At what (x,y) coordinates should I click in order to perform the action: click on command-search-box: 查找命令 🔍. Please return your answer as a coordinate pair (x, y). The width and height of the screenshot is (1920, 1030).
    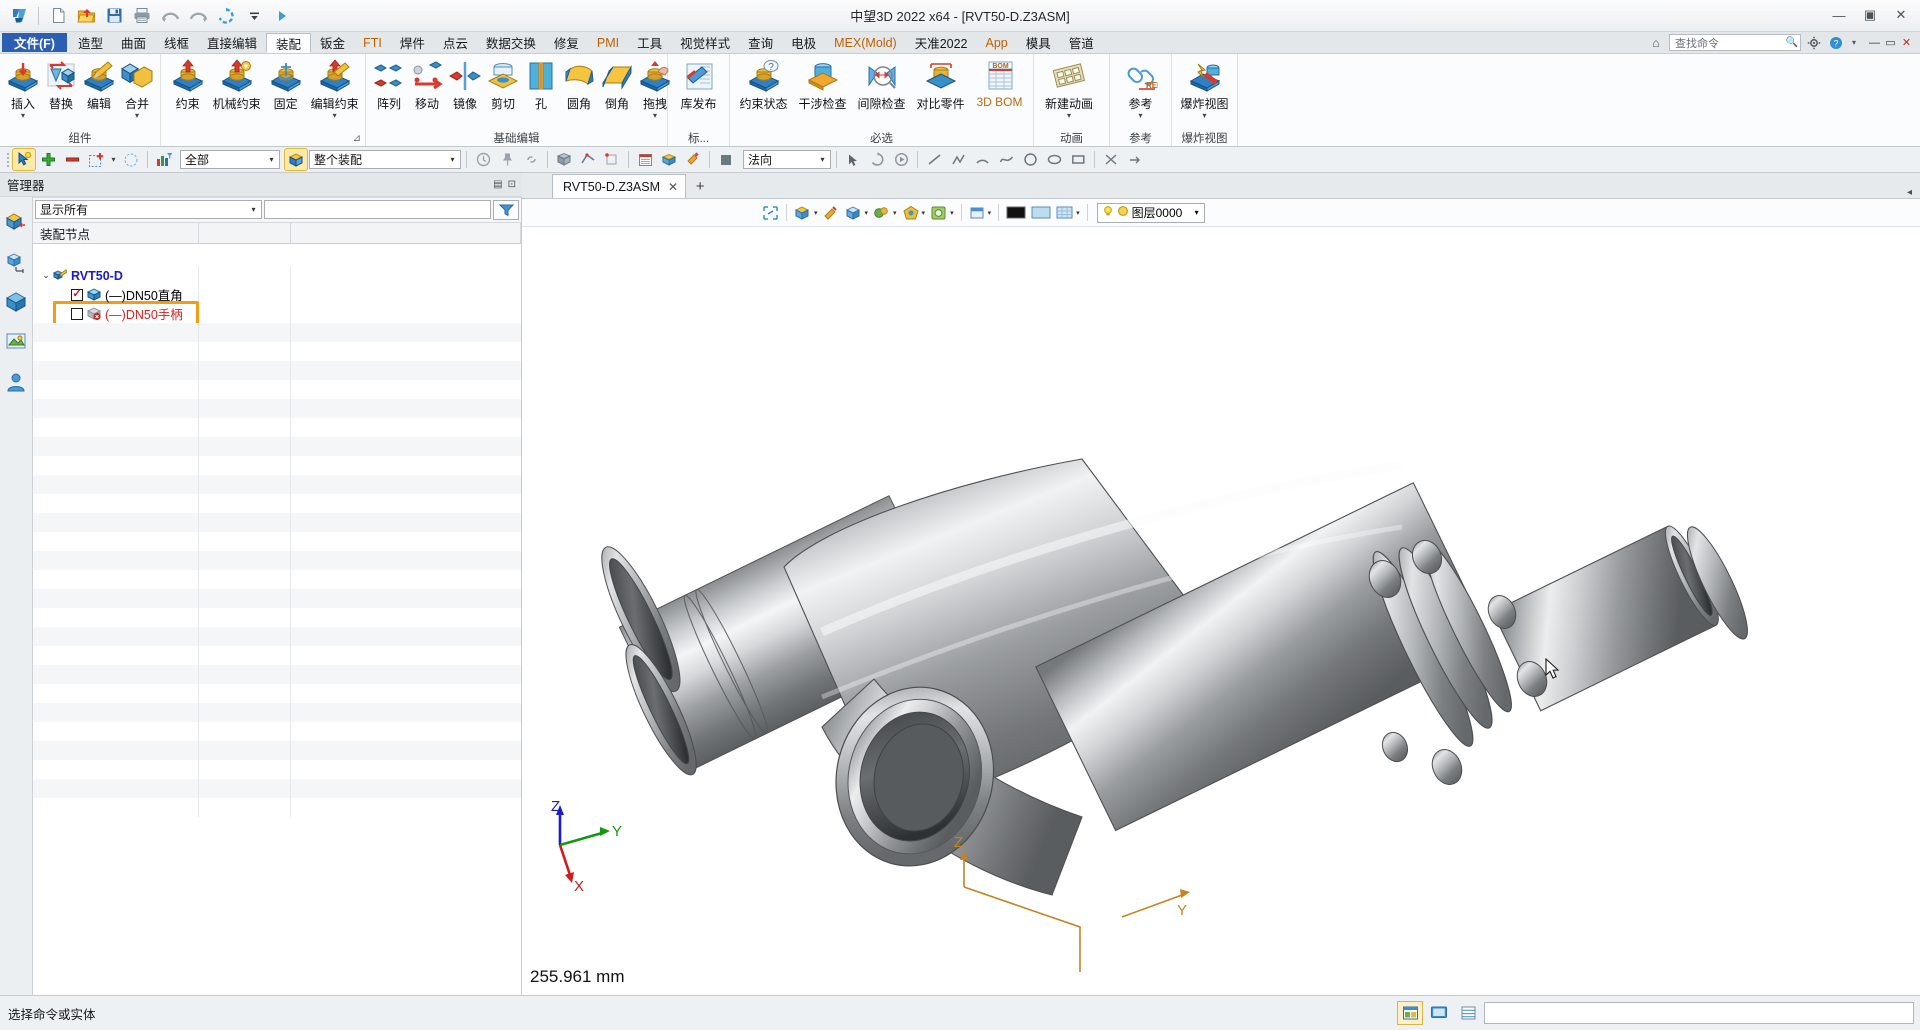
    Looking at the image, I should click on (1735, 42).